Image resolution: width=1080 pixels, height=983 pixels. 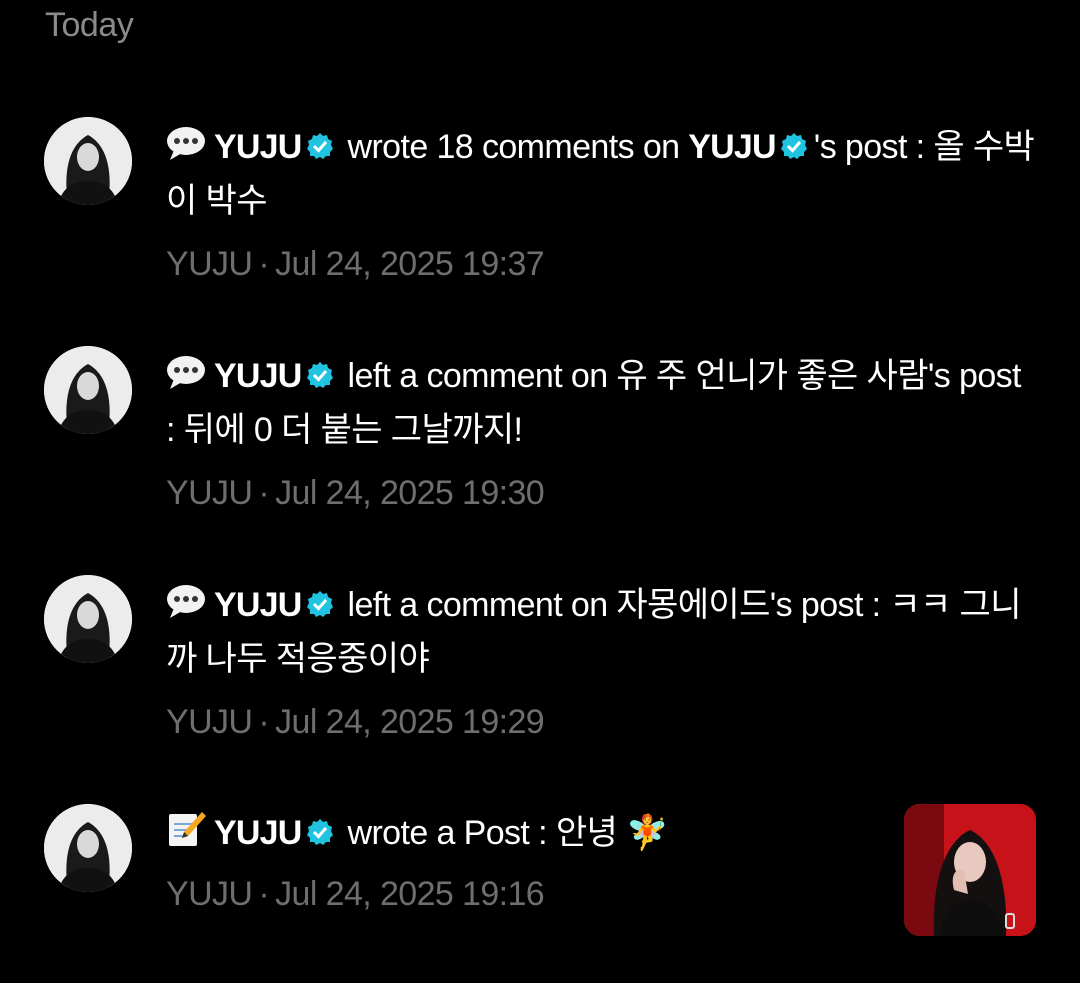 I want to click on notification-meta: YUJU · Jul 24, 2025 19:37, so click(x=601, y=264).